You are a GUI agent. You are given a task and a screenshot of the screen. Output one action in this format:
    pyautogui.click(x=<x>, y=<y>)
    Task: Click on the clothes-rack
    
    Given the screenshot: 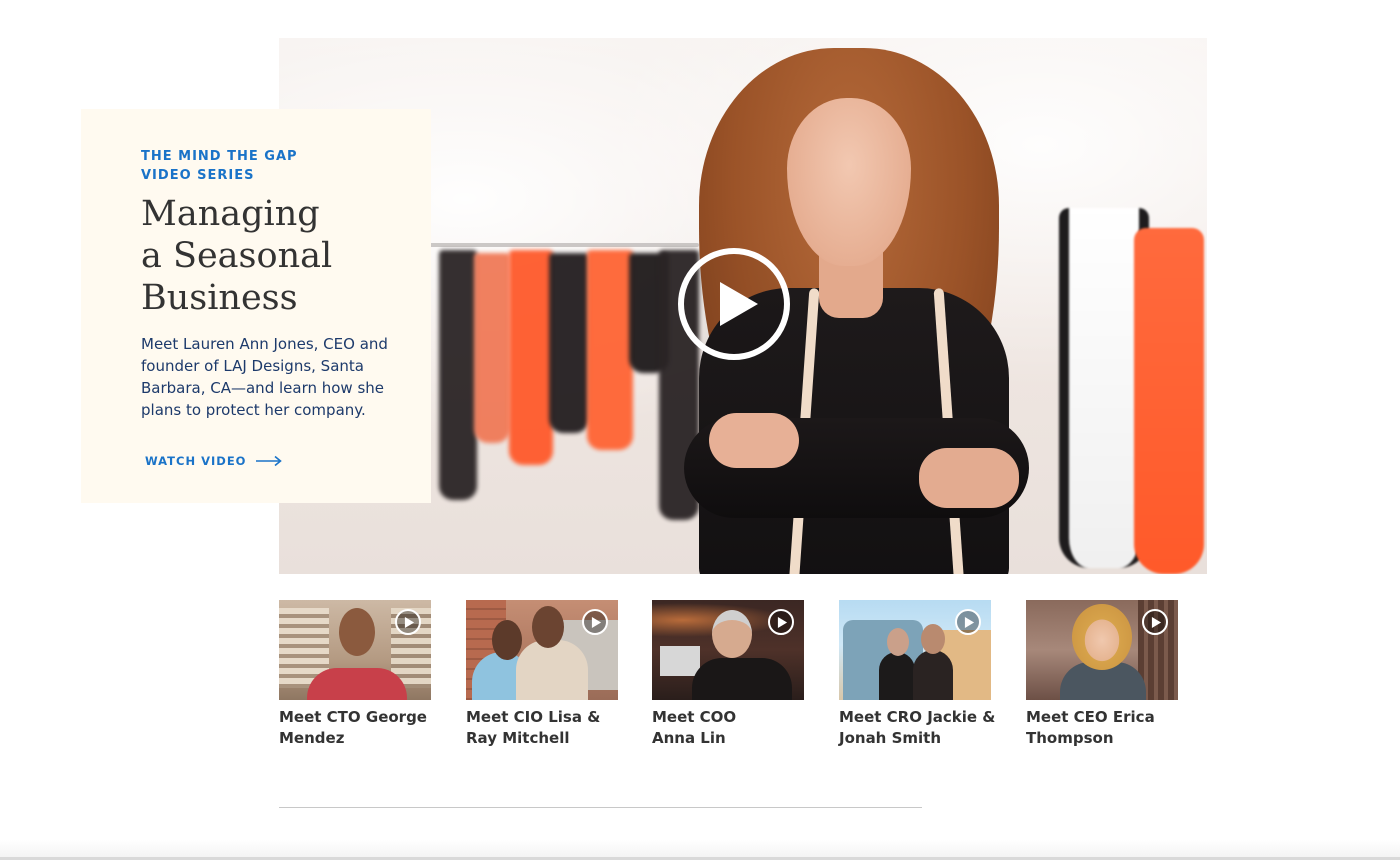 What is the action you would take?
    pyautogui.click(x=564, y=245)
    